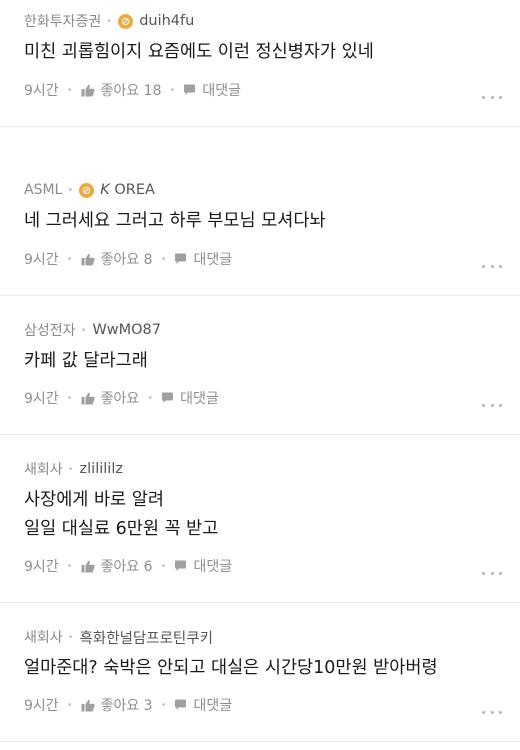 This screenshot has height=750, width=520. I want to click on like-button: 좋아요 6, so click(117, 566).